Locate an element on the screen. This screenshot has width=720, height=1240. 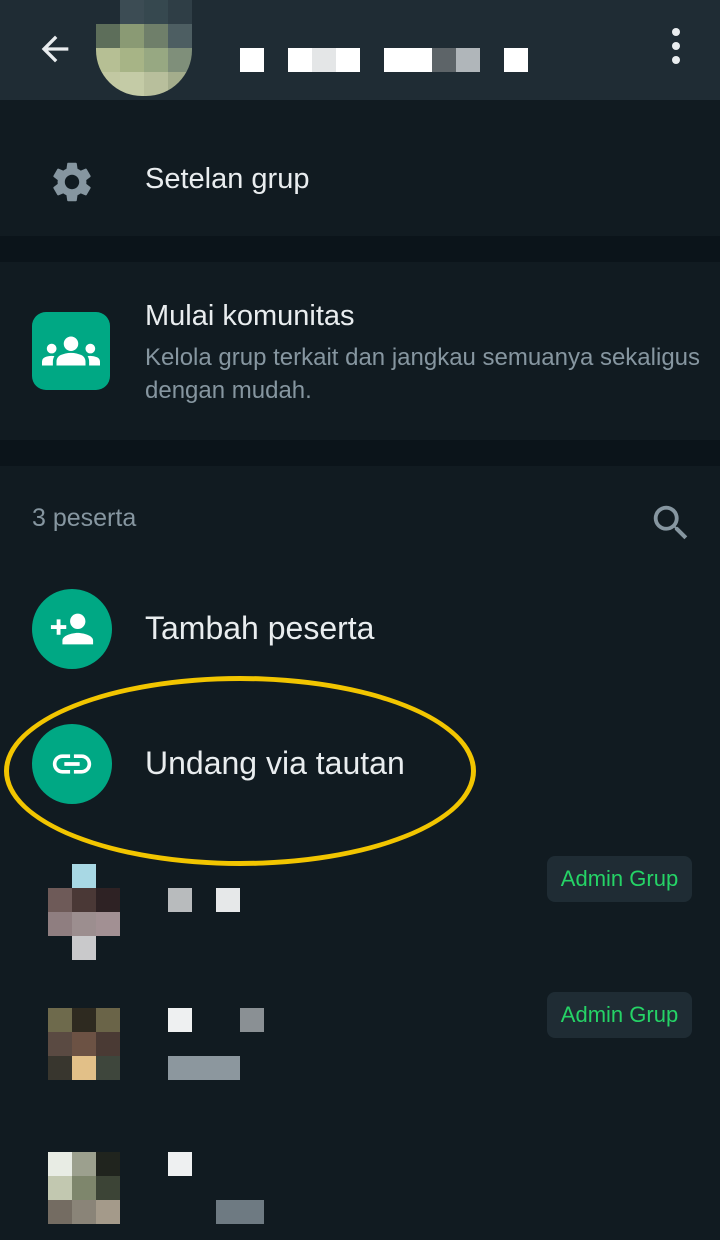
back-button is located at coordinates (55, 49).